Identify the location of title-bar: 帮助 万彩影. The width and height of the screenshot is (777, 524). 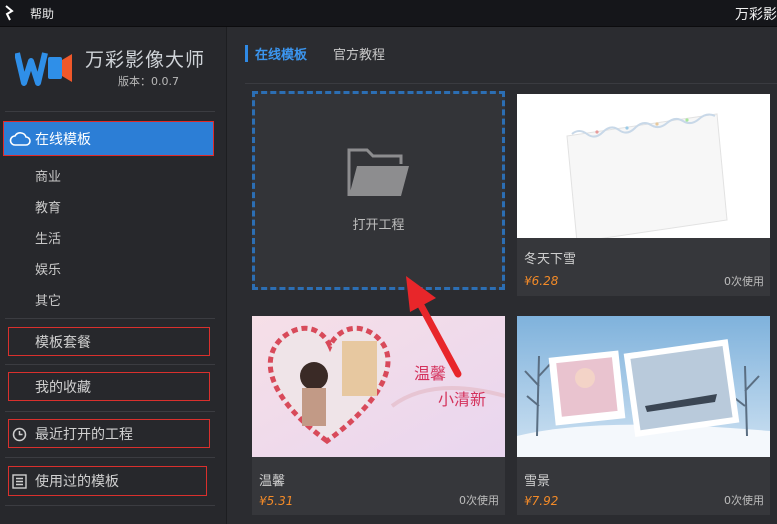
(388, 13).